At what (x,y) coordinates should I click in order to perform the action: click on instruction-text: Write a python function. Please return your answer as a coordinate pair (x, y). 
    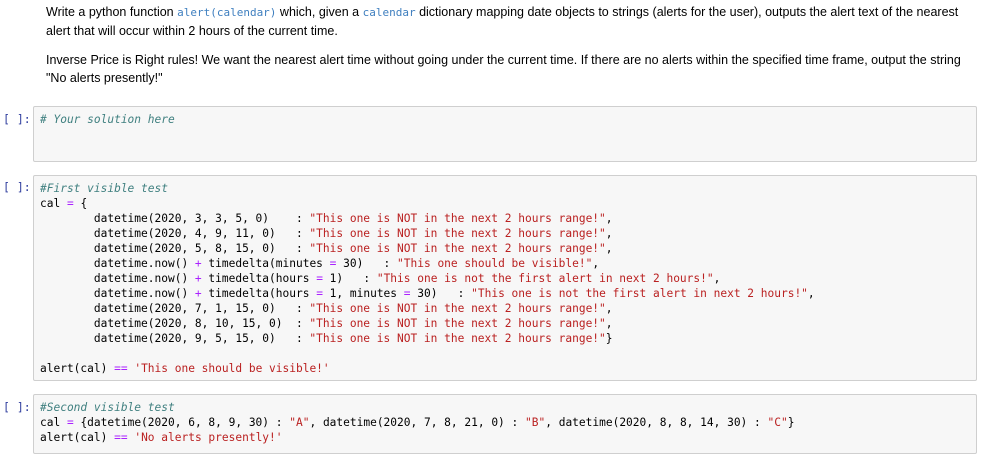
    Looking at the image, I should click on (112, 12).